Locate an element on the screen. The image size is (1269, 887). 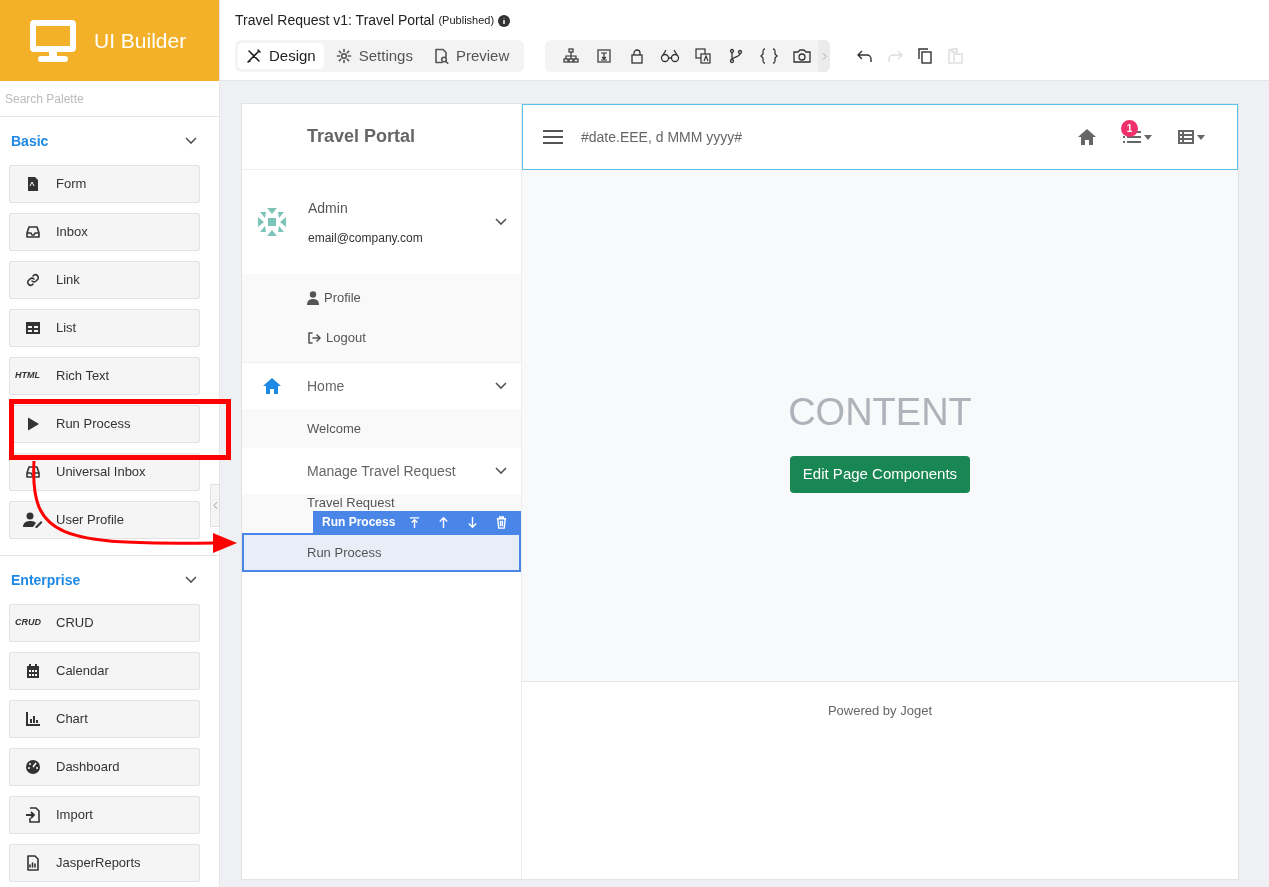
palette-item: JasperReports is located at coordinates (104, 863).